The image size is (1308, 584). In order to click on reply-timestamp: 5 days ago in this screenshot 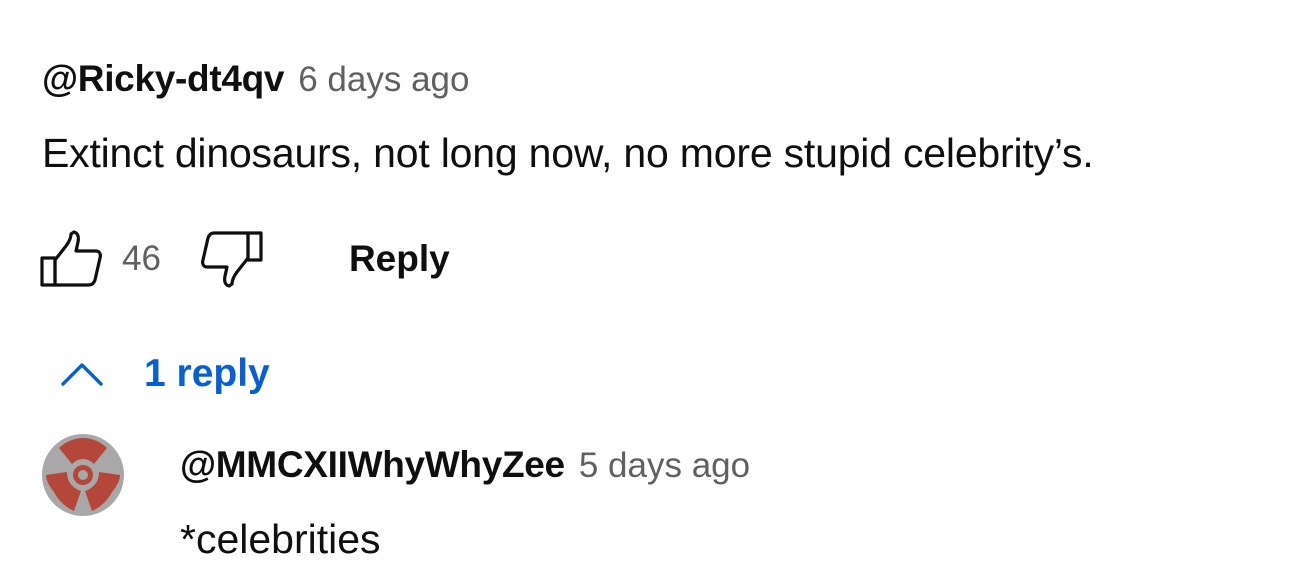, I will do `click(664, 466)`.